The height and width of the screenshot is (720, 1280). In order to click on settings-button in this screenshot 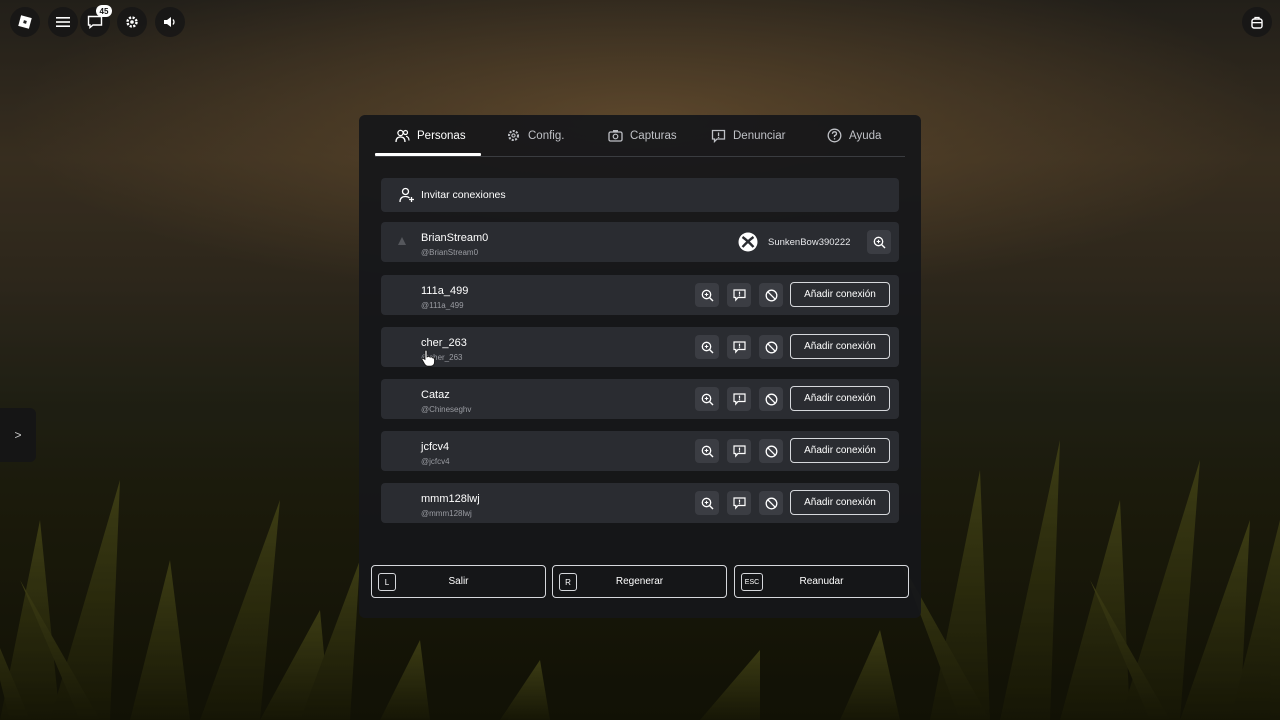, I will do `click(132, 22)`.